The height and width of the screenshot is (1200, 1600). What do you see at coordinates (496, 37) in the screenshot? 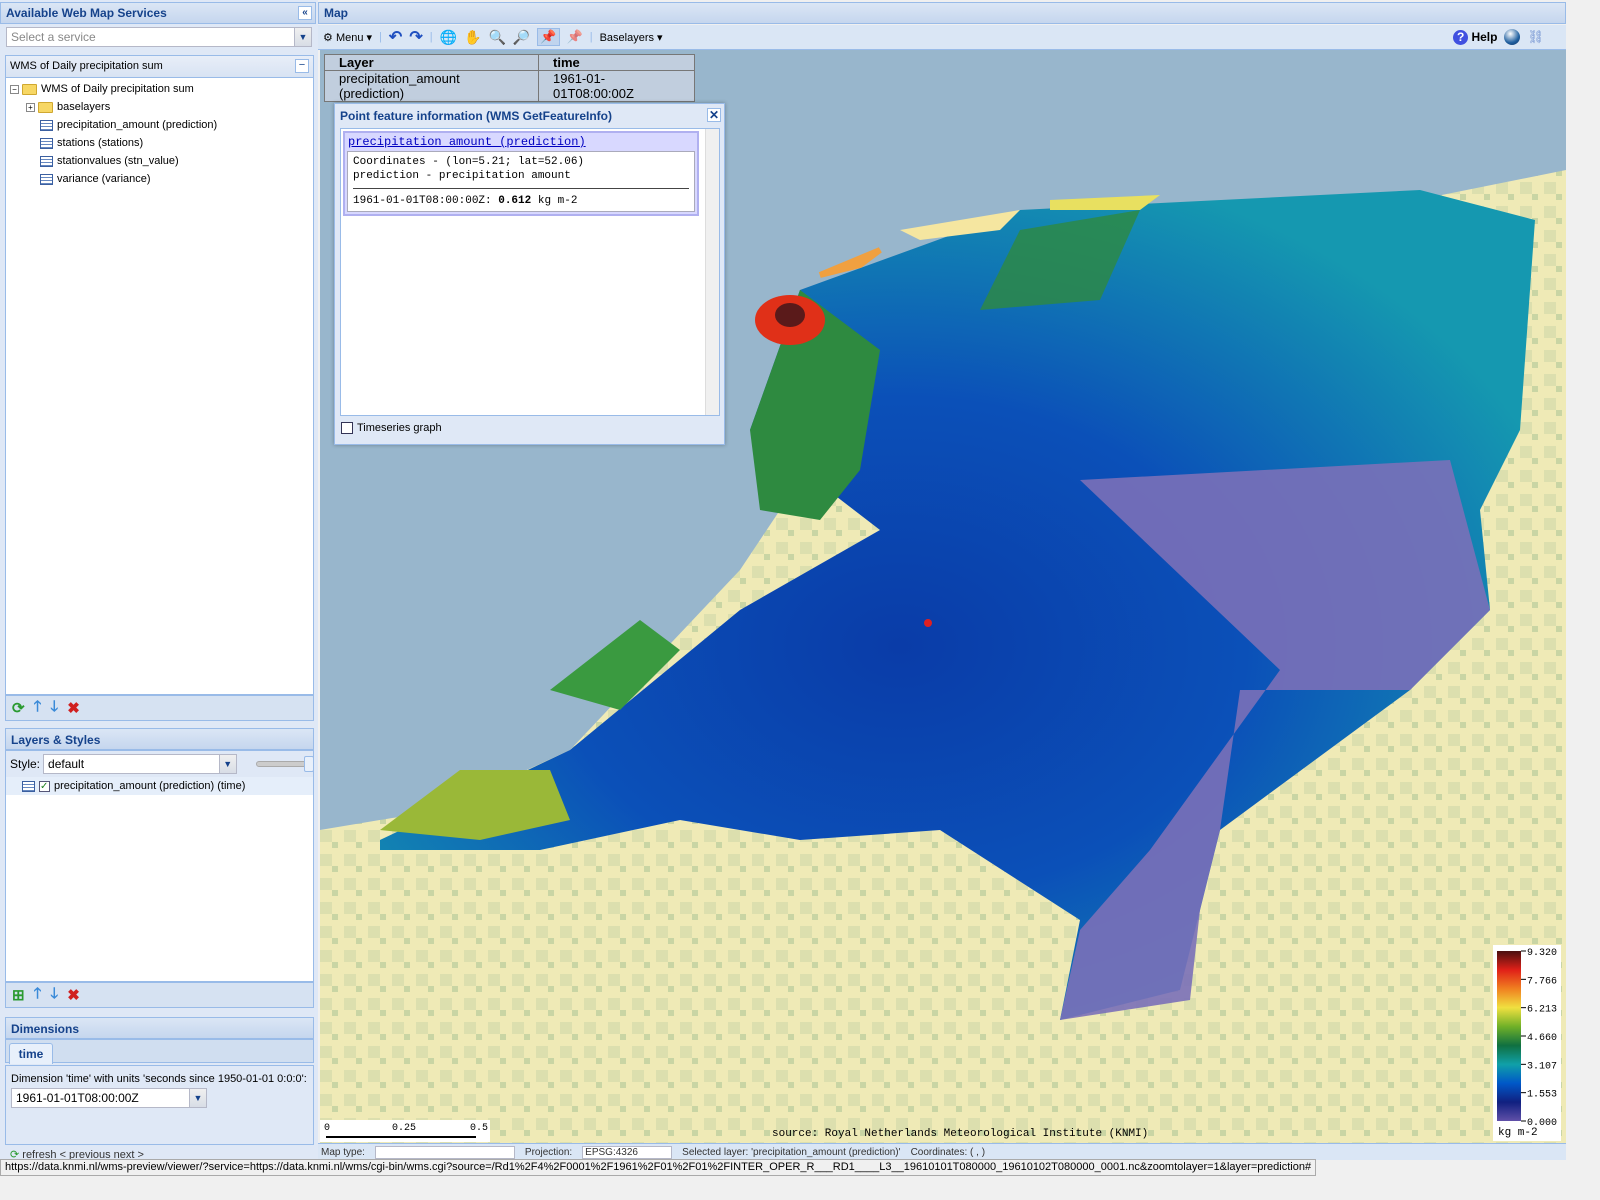
I see `zoom-in-icon: 🔍` at bounding box center [496, 37].